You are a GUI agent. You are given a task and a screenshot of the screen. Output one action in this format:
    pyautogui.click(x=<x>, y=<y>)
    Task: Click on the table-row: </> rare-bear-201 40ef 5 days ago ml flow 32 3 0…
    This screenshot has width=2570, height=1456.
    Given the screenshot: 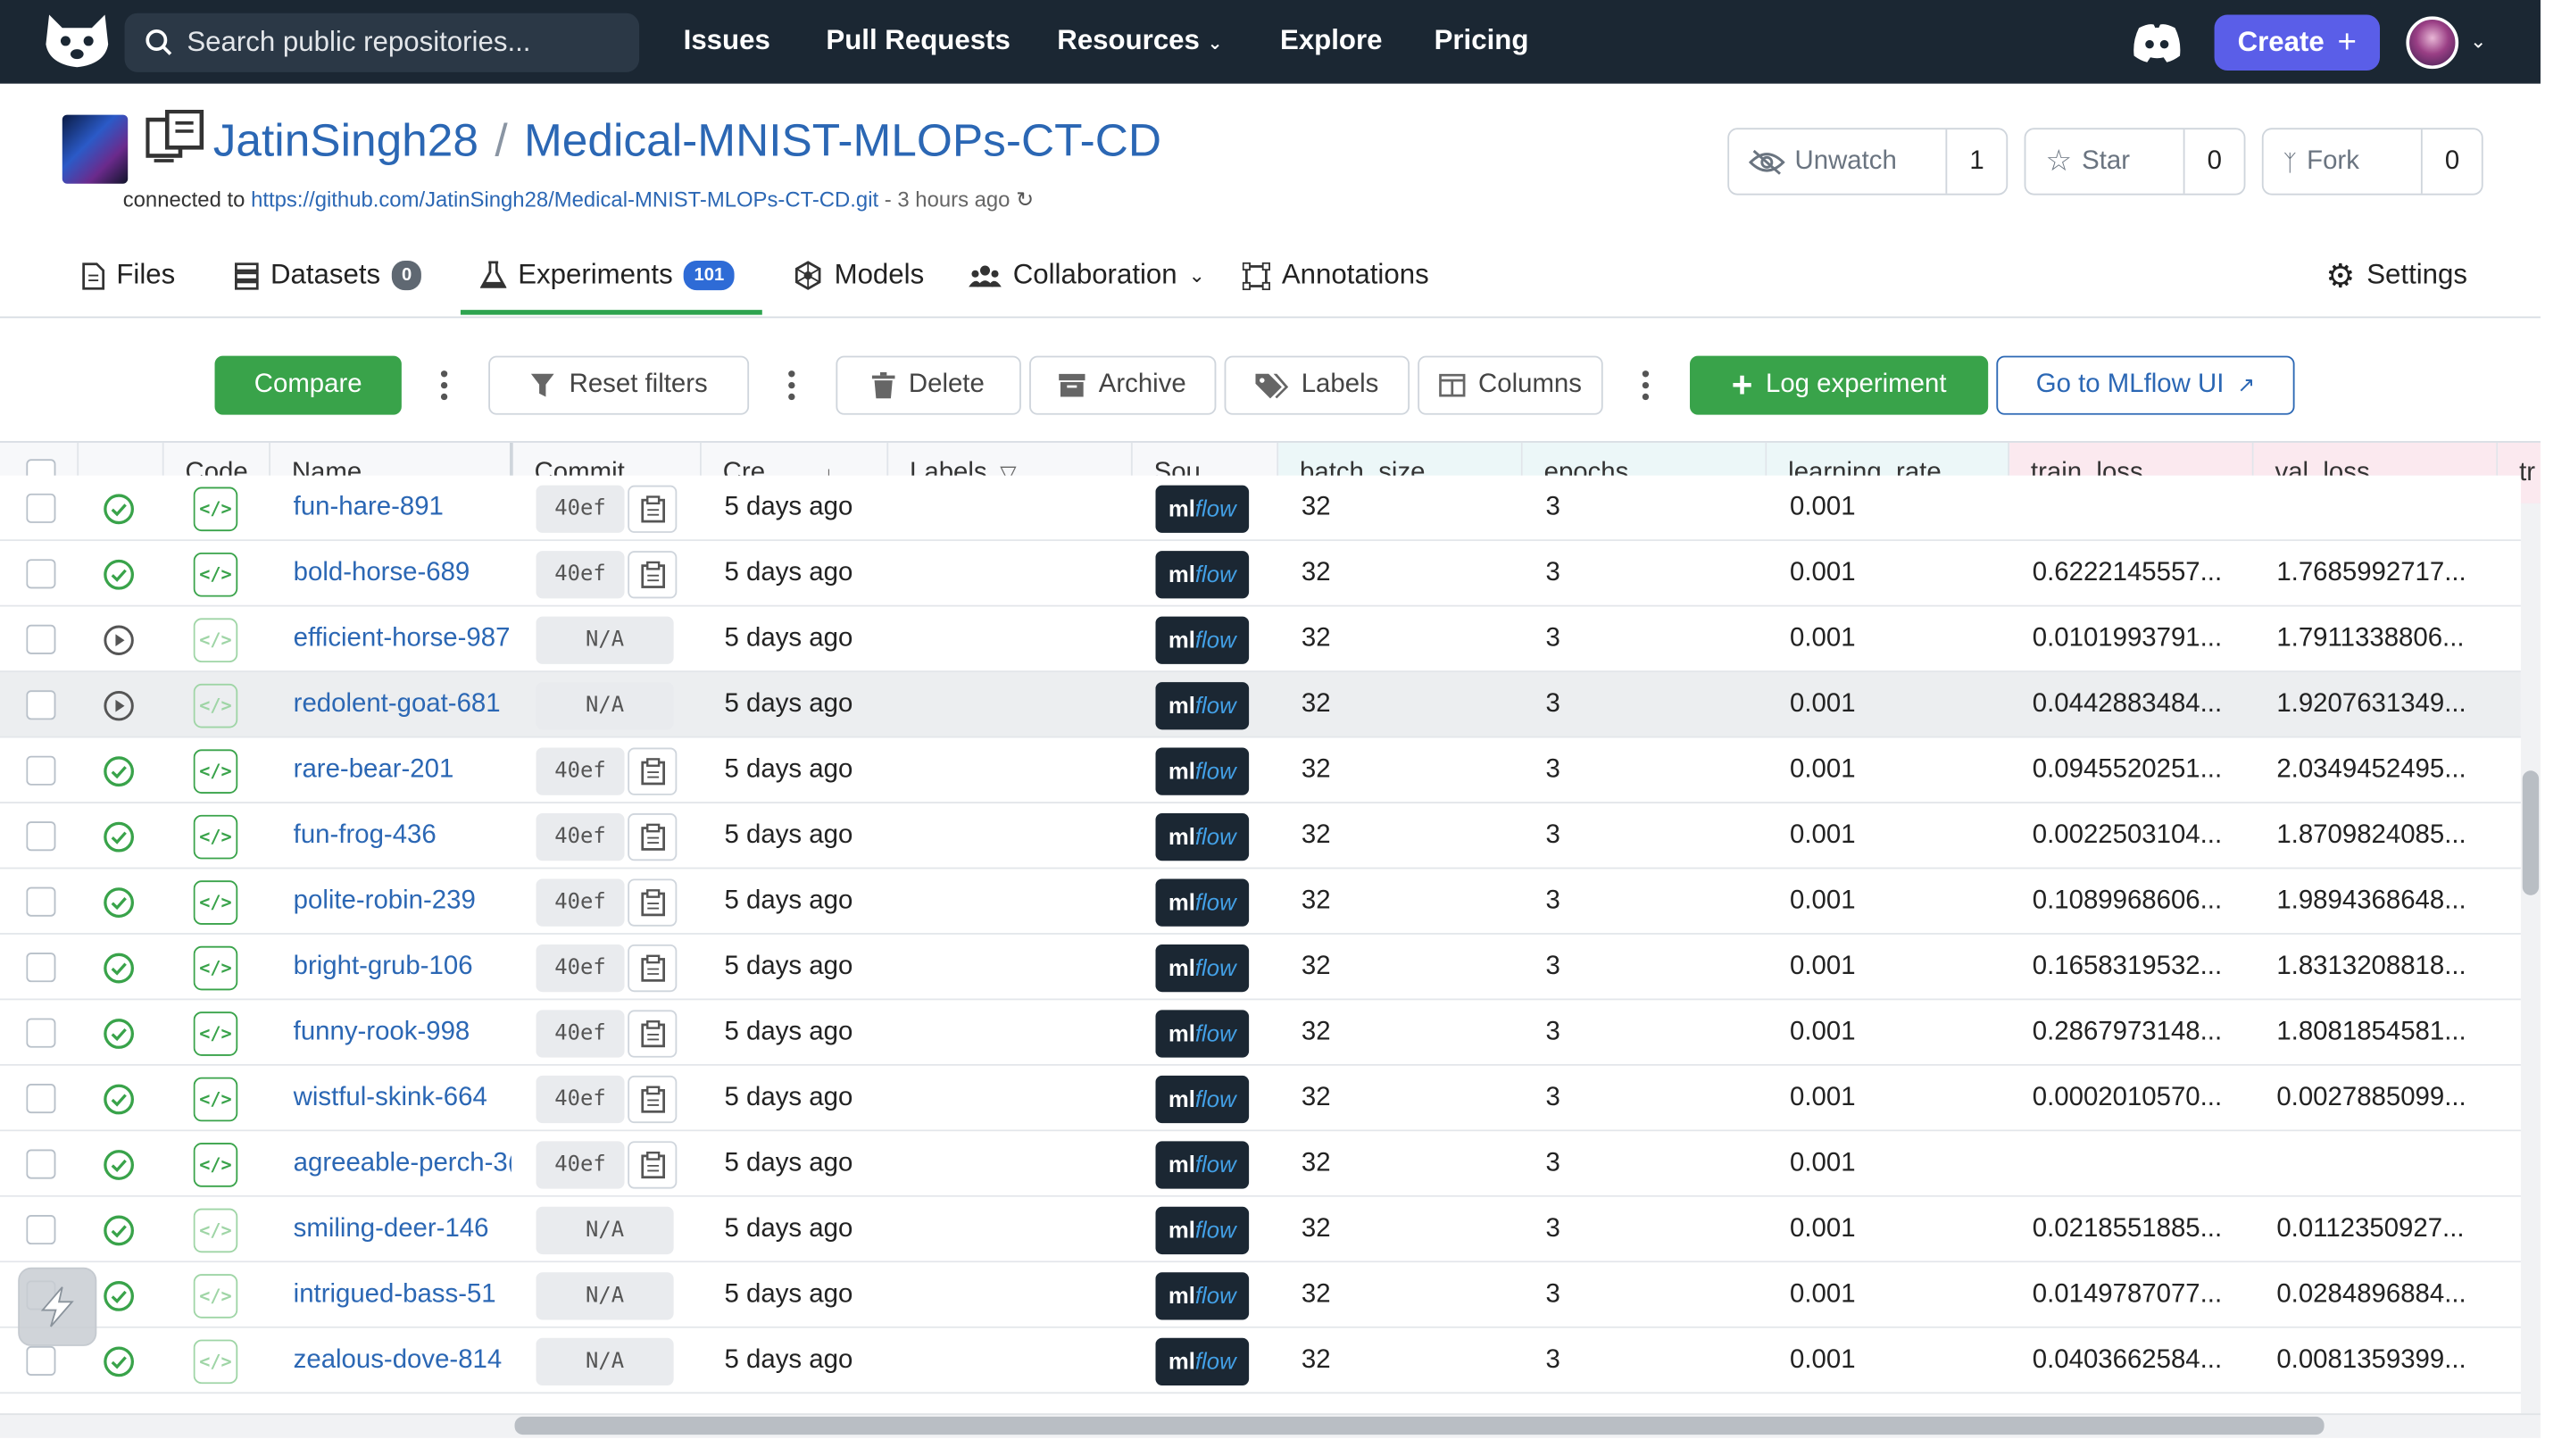 What is the action you would take?
    pyautogui.click(x=1261, y=770)
    